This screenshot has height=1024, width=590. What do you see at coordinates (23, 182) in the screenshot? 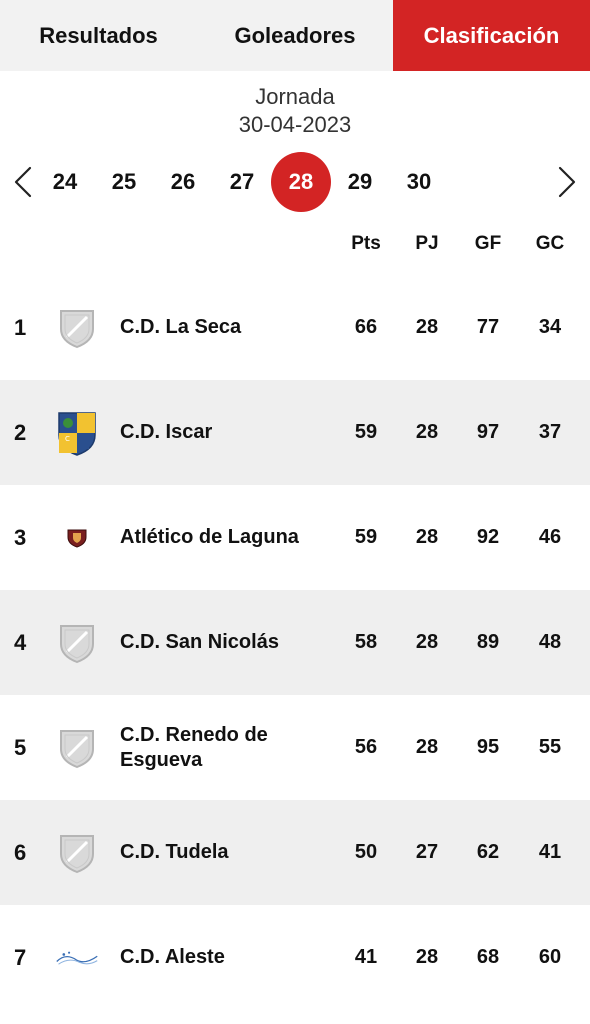
I see `chevron-left-icon` at bounding box center [23, 182].